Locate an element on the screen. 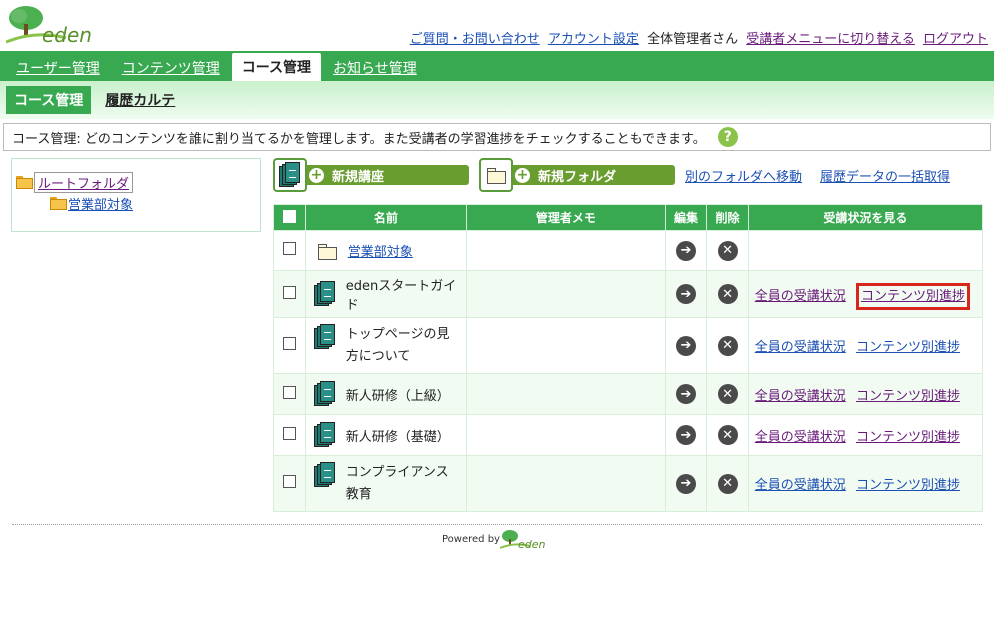  bulk-history-link: 履歴データの一括取得 is located at coordinates (885, 175).